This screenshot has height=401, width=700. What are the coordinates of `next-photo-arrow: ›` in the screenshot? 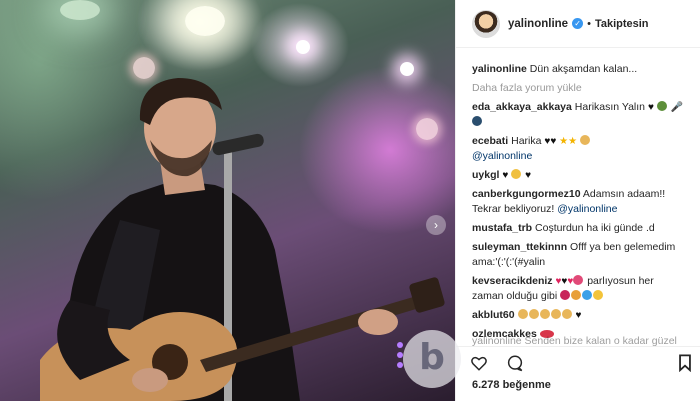 It's located at (436, 225).